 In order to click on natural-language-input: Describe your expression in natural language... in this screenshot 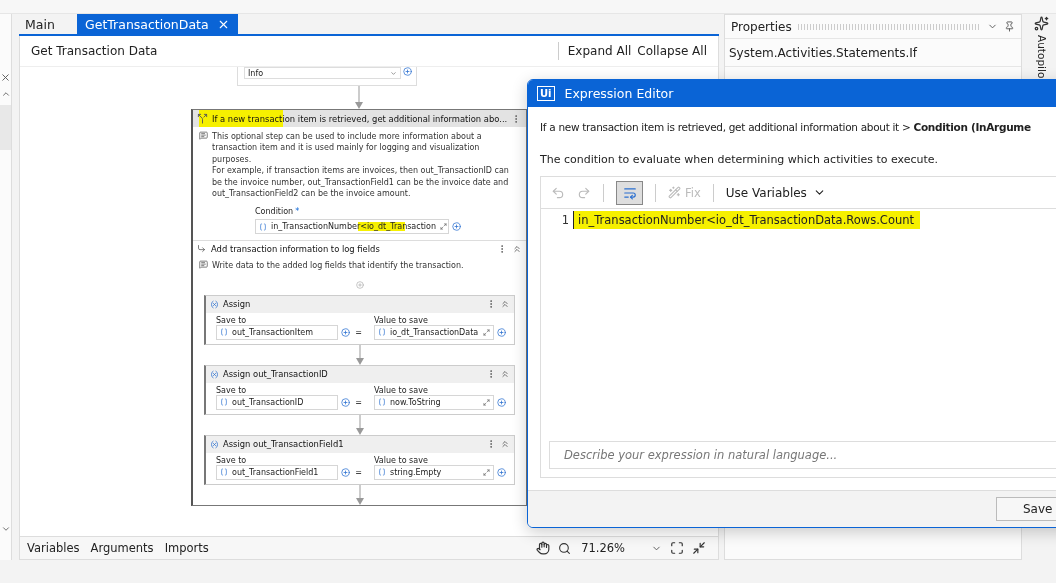, I will do `click(802, 455)`.